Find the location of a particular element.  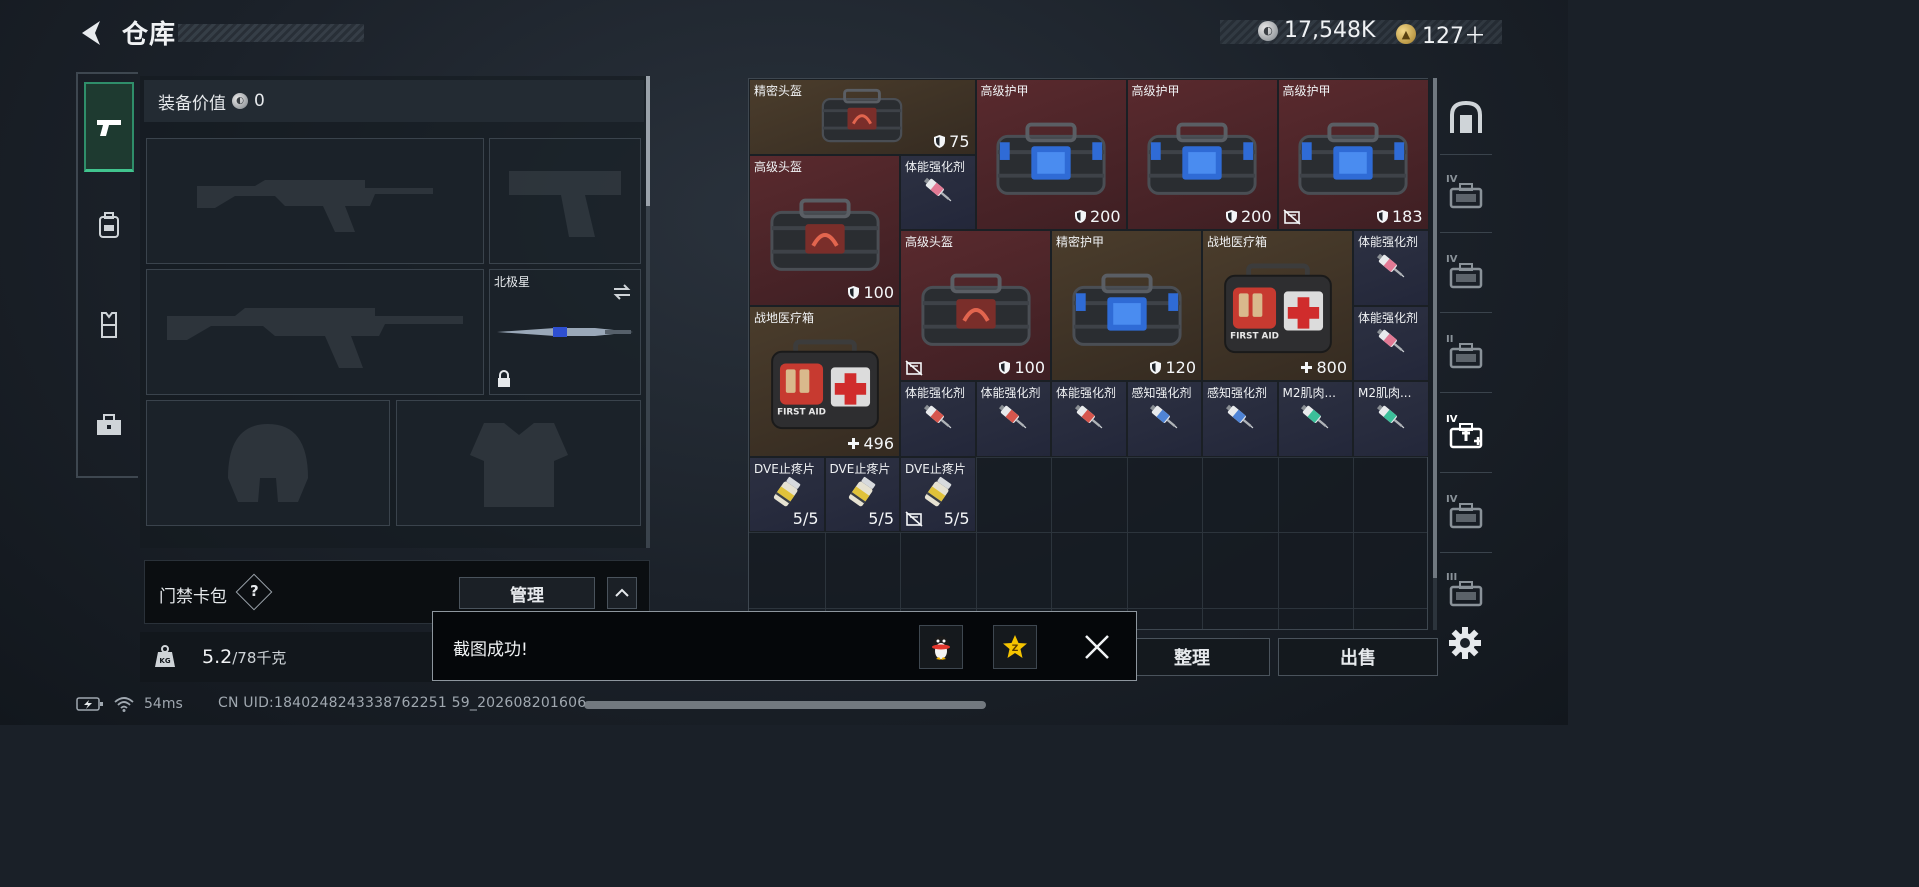

safe-box-tab is located at coordinates (1466, 118).